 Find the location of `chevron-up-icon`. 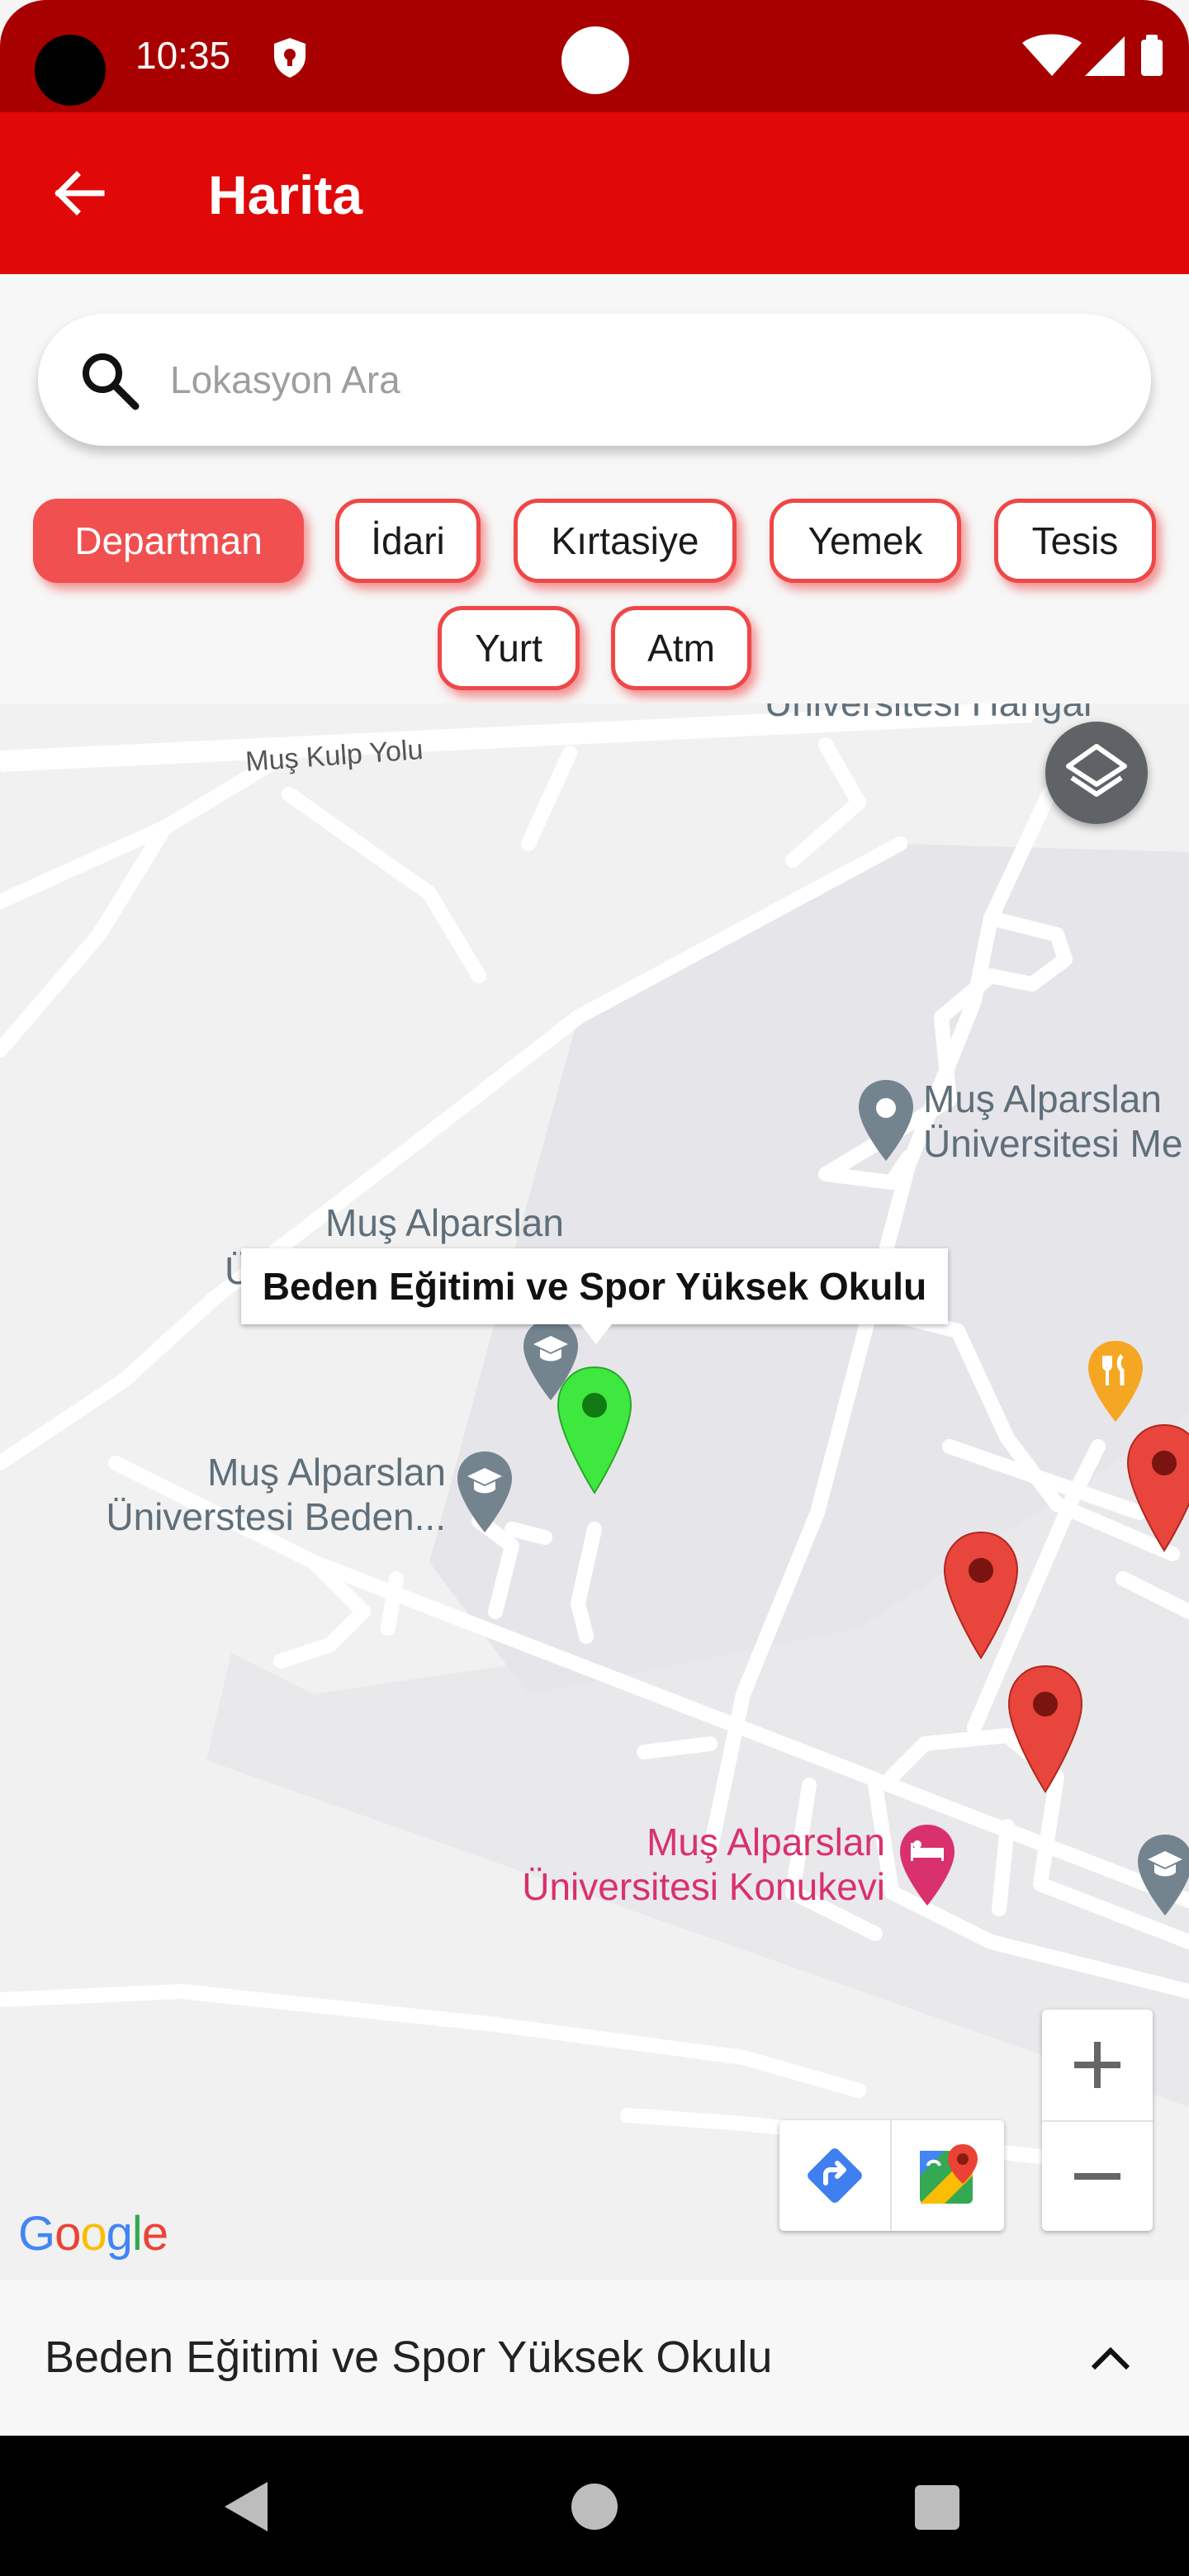

chevron-up-icon is located at coordinates (1110, 2358).